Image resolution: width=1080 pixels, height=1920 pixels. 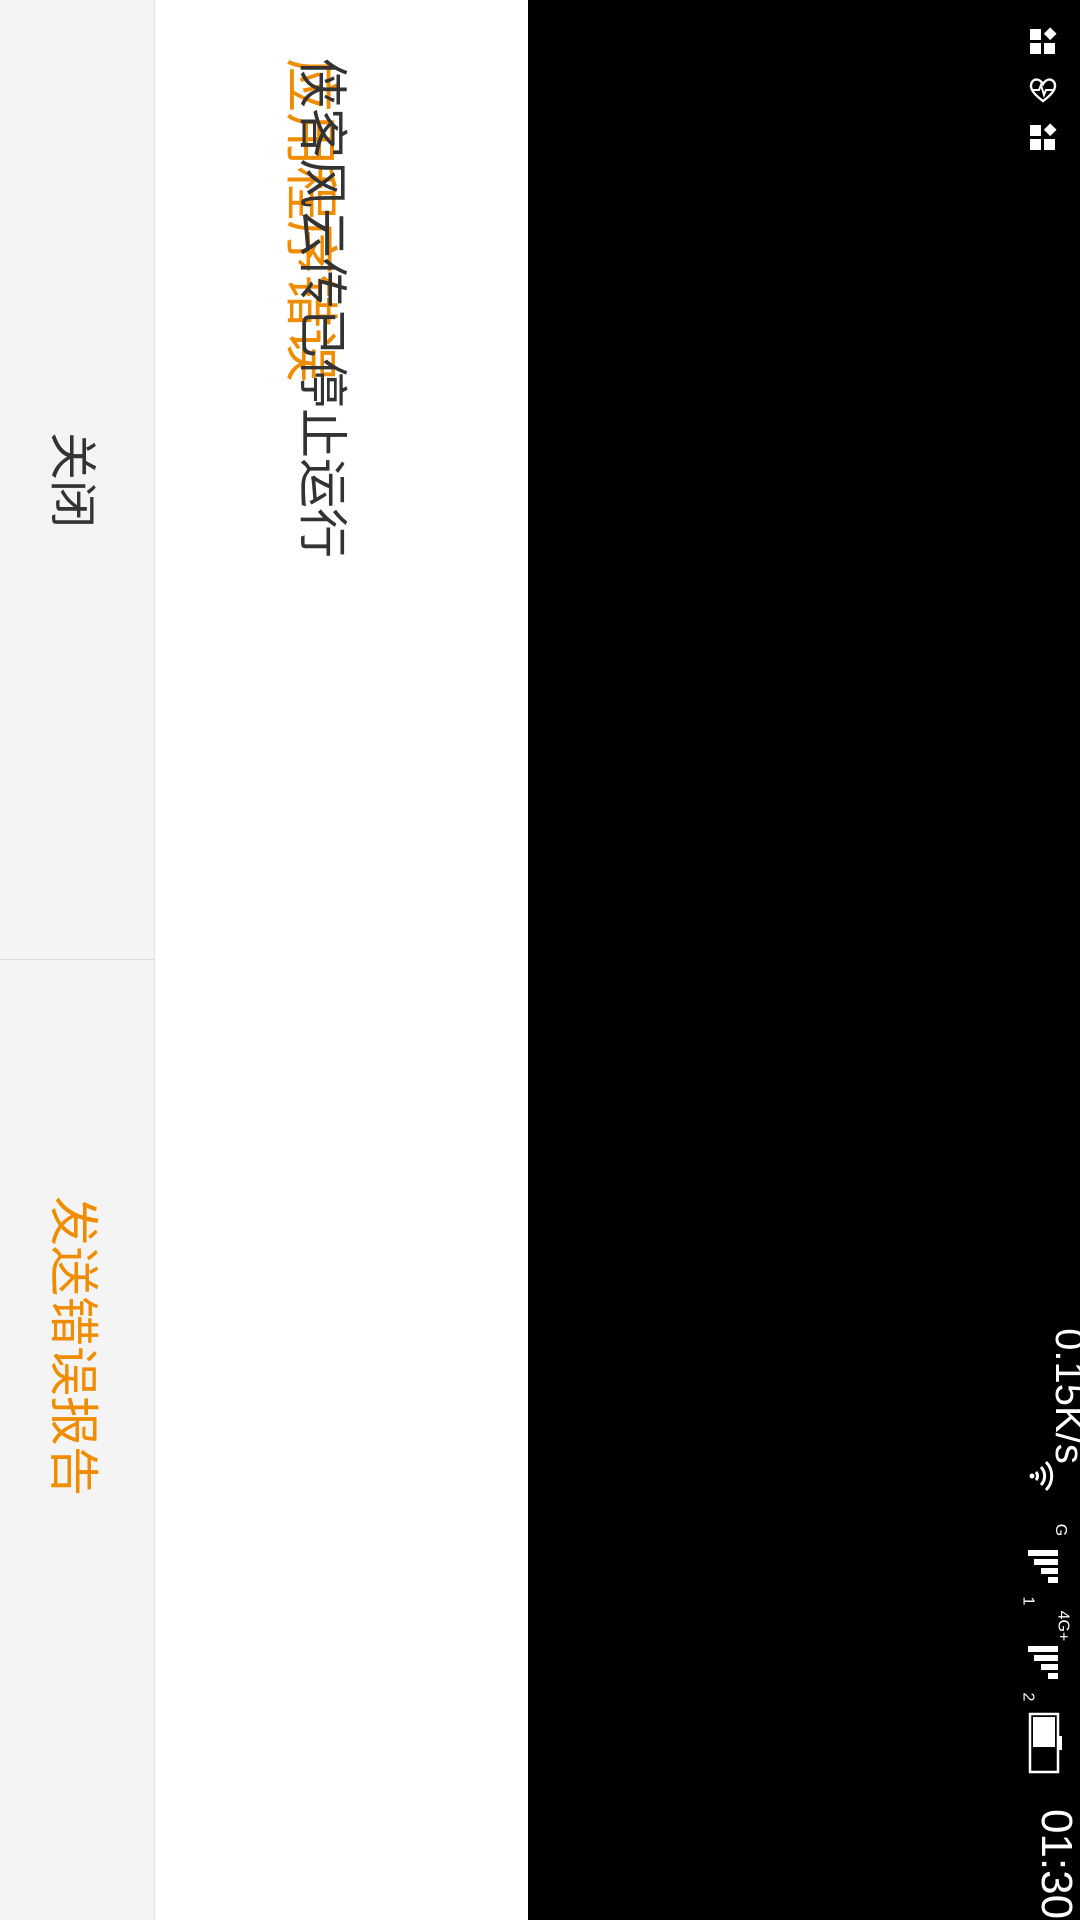 What do you see at coordinates (1045, 1743) in the screenshot?
I see `battery-icon` at bounding box center [1045, 1743].